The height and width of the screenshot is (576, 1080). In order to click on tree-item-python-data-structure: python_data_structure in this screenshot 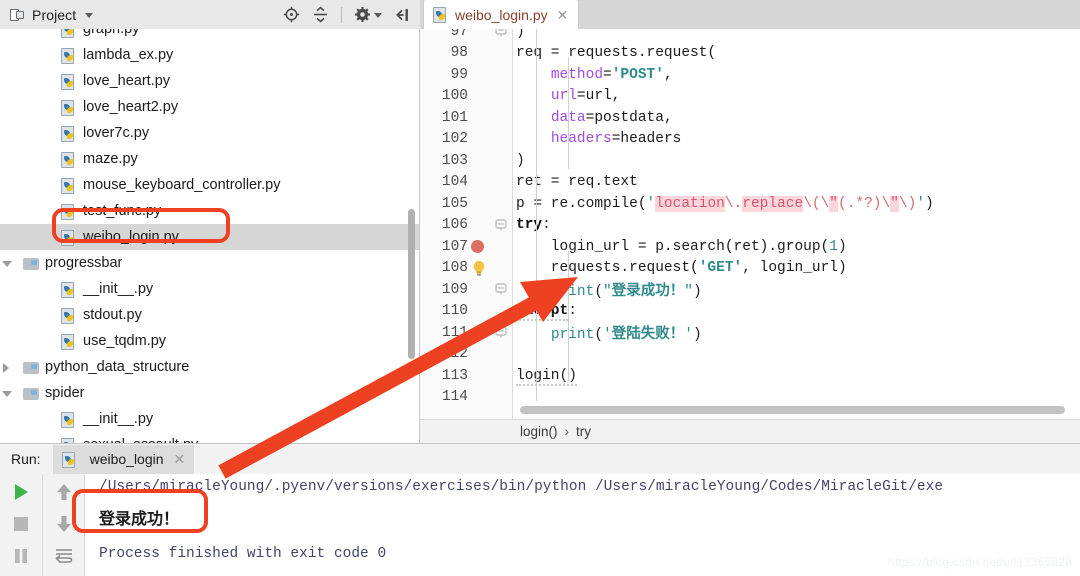, I will do `click(210, 367)`.